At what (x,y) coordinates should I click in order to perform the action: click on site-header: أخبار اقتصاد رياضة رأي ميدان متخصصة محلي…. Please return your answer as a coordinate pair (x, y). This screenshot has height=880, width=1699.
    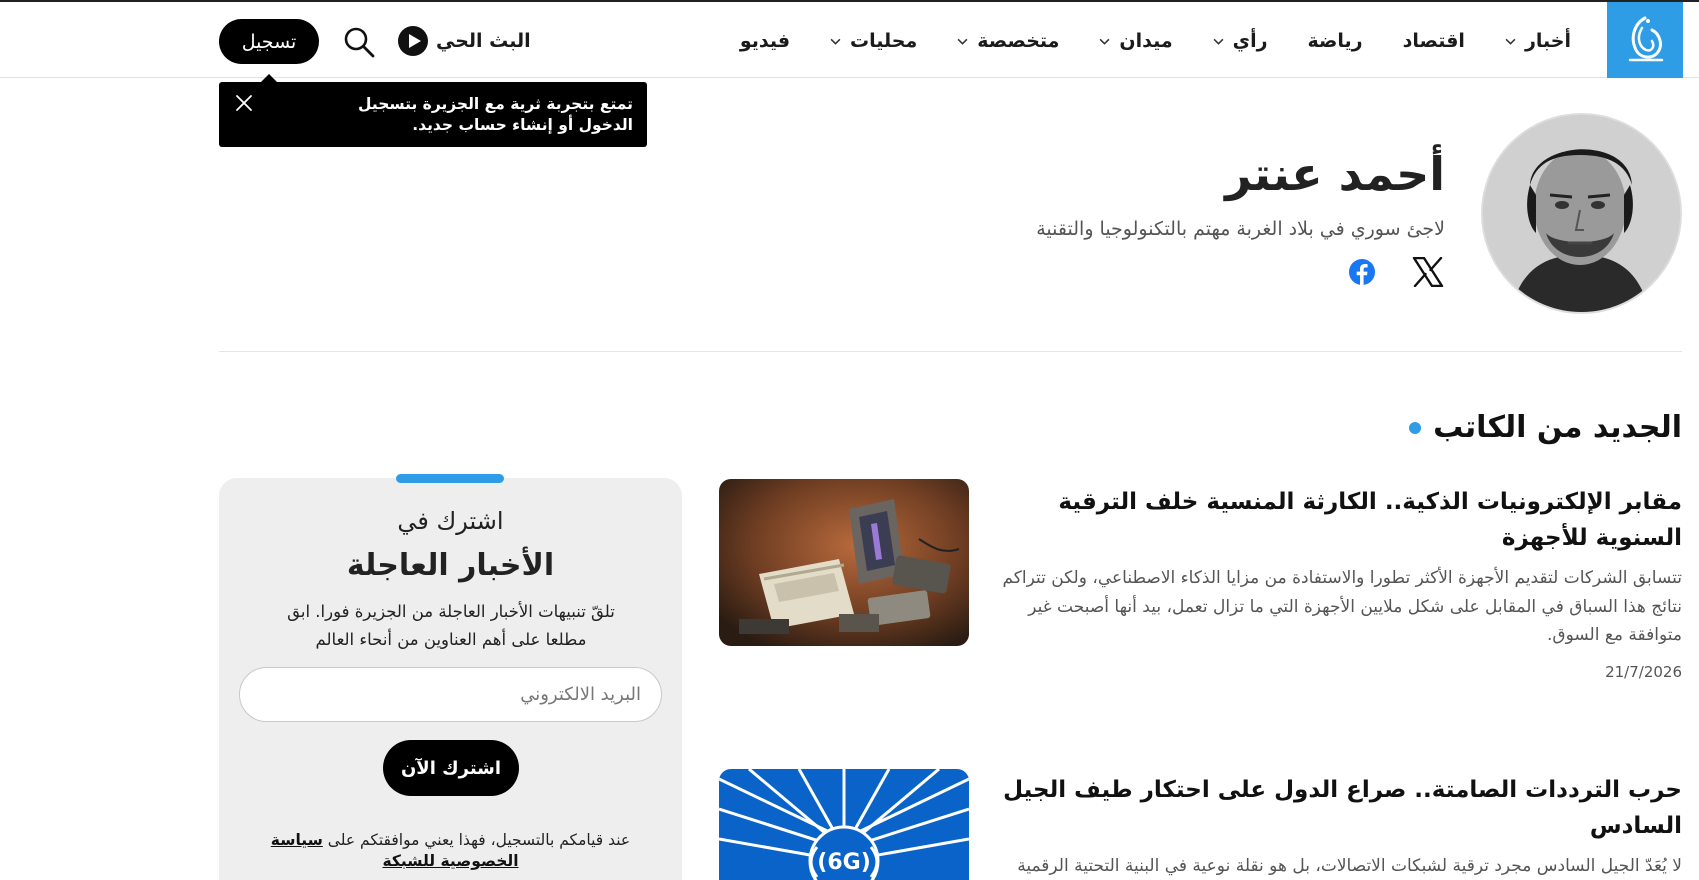
    Looking at the image, I should click on (849, 39).